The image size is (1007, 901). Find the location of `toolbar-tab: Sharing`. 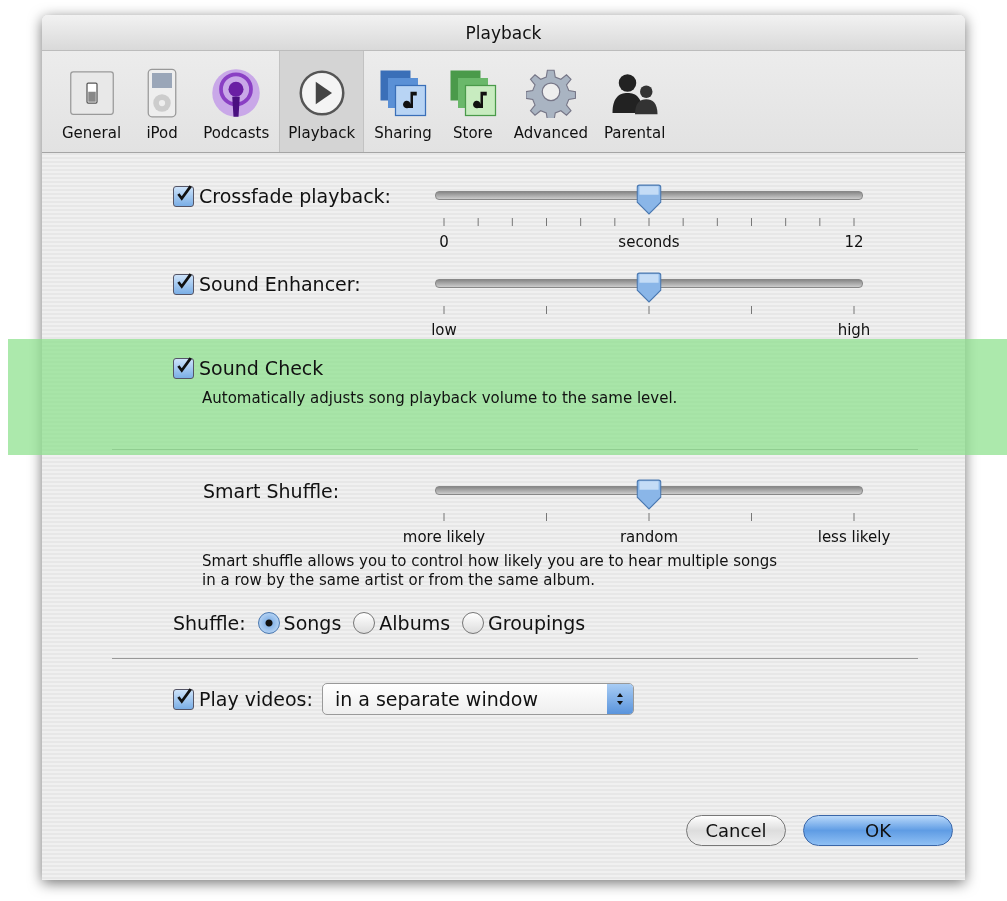

toolbar-tab: Sharing is located at coordinates (403, 101).